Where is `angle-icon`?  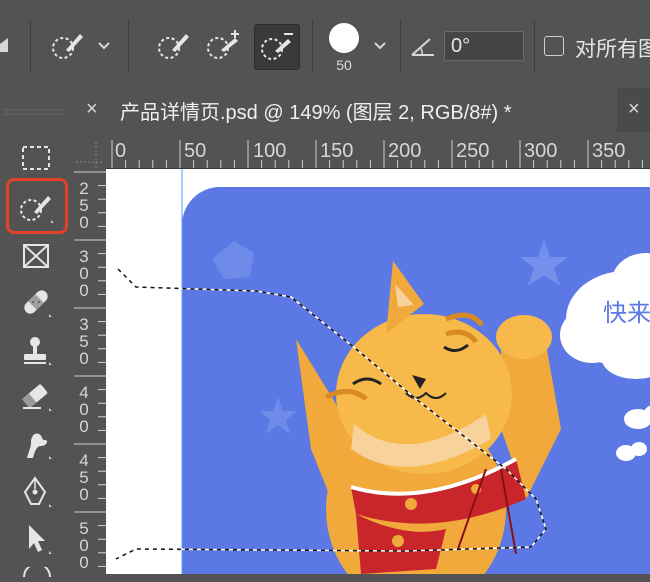
angle-icon is located at coordinates (423, 46).